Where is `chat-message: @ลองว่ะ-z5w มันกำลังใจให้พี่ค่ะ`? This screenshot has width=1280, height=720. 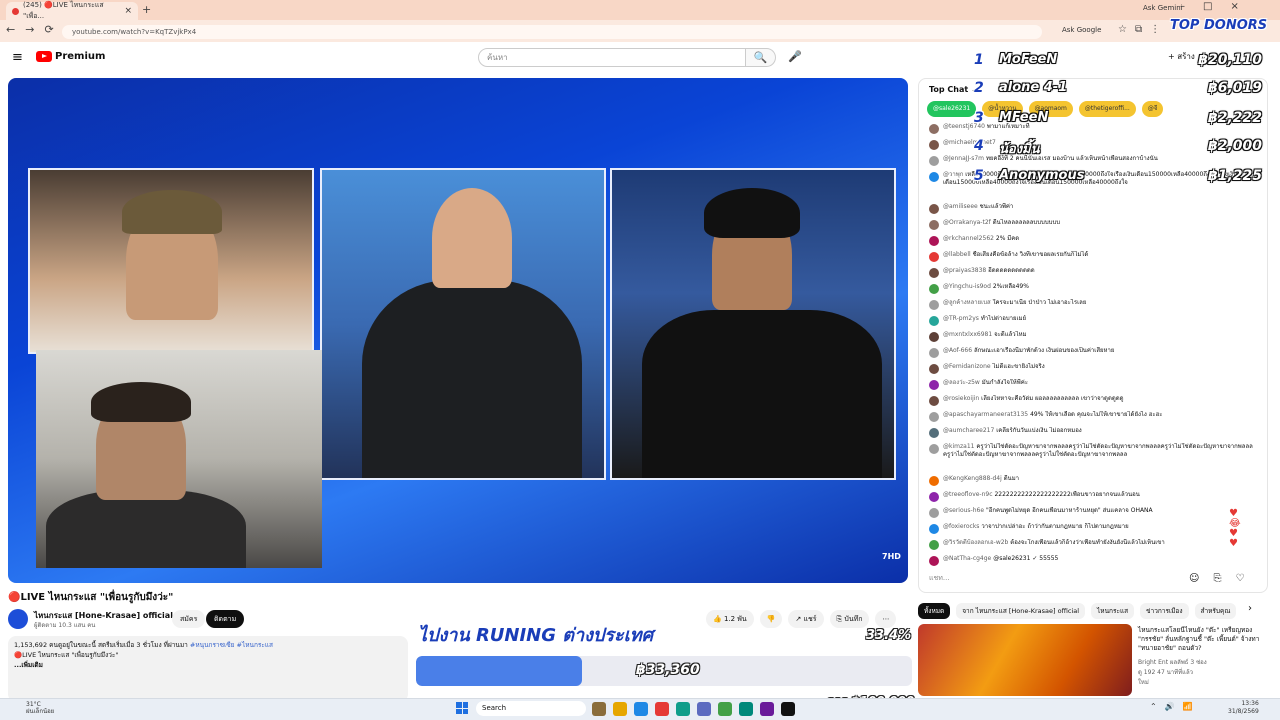
chat-message: @ลองว่ะ-z5w มันกำลังใจให้พี่ค่ะ is located at coordinates (1094, 387).